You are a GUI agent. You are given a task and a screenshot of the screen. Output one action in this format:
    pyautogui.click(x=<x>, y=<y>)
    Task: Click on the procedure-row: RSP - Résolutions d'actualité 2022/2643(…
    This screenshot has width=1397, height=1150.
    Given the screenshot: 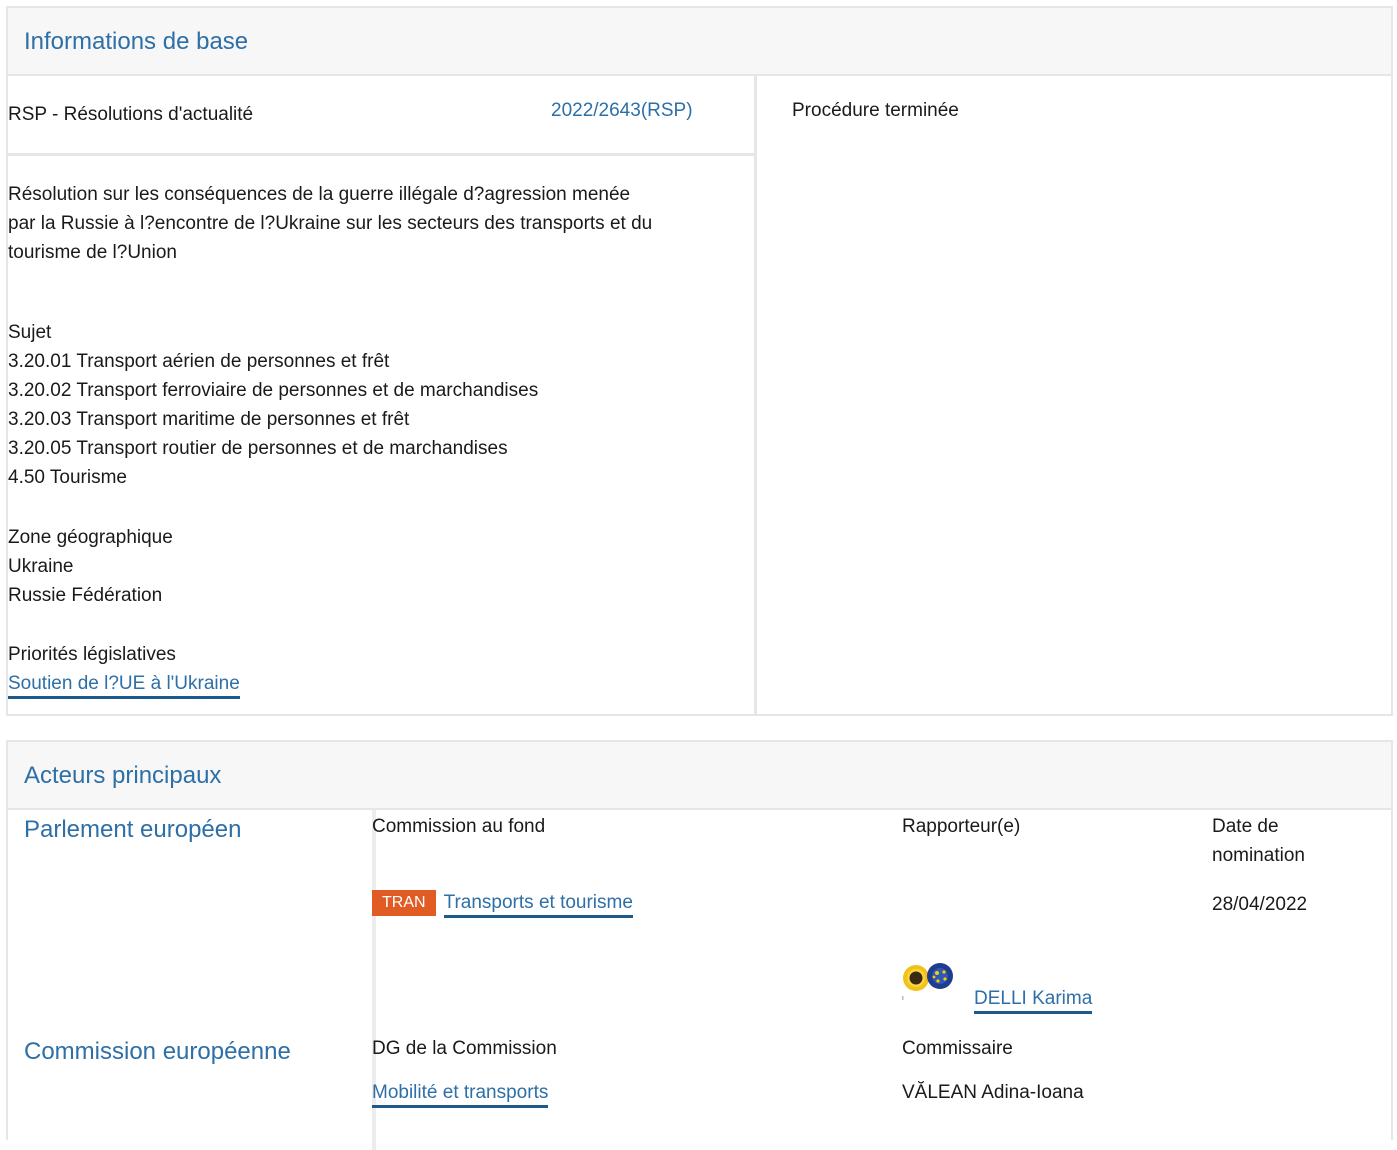 What is the action you would take?
    pyautogui.click(x=381, y=116)
    